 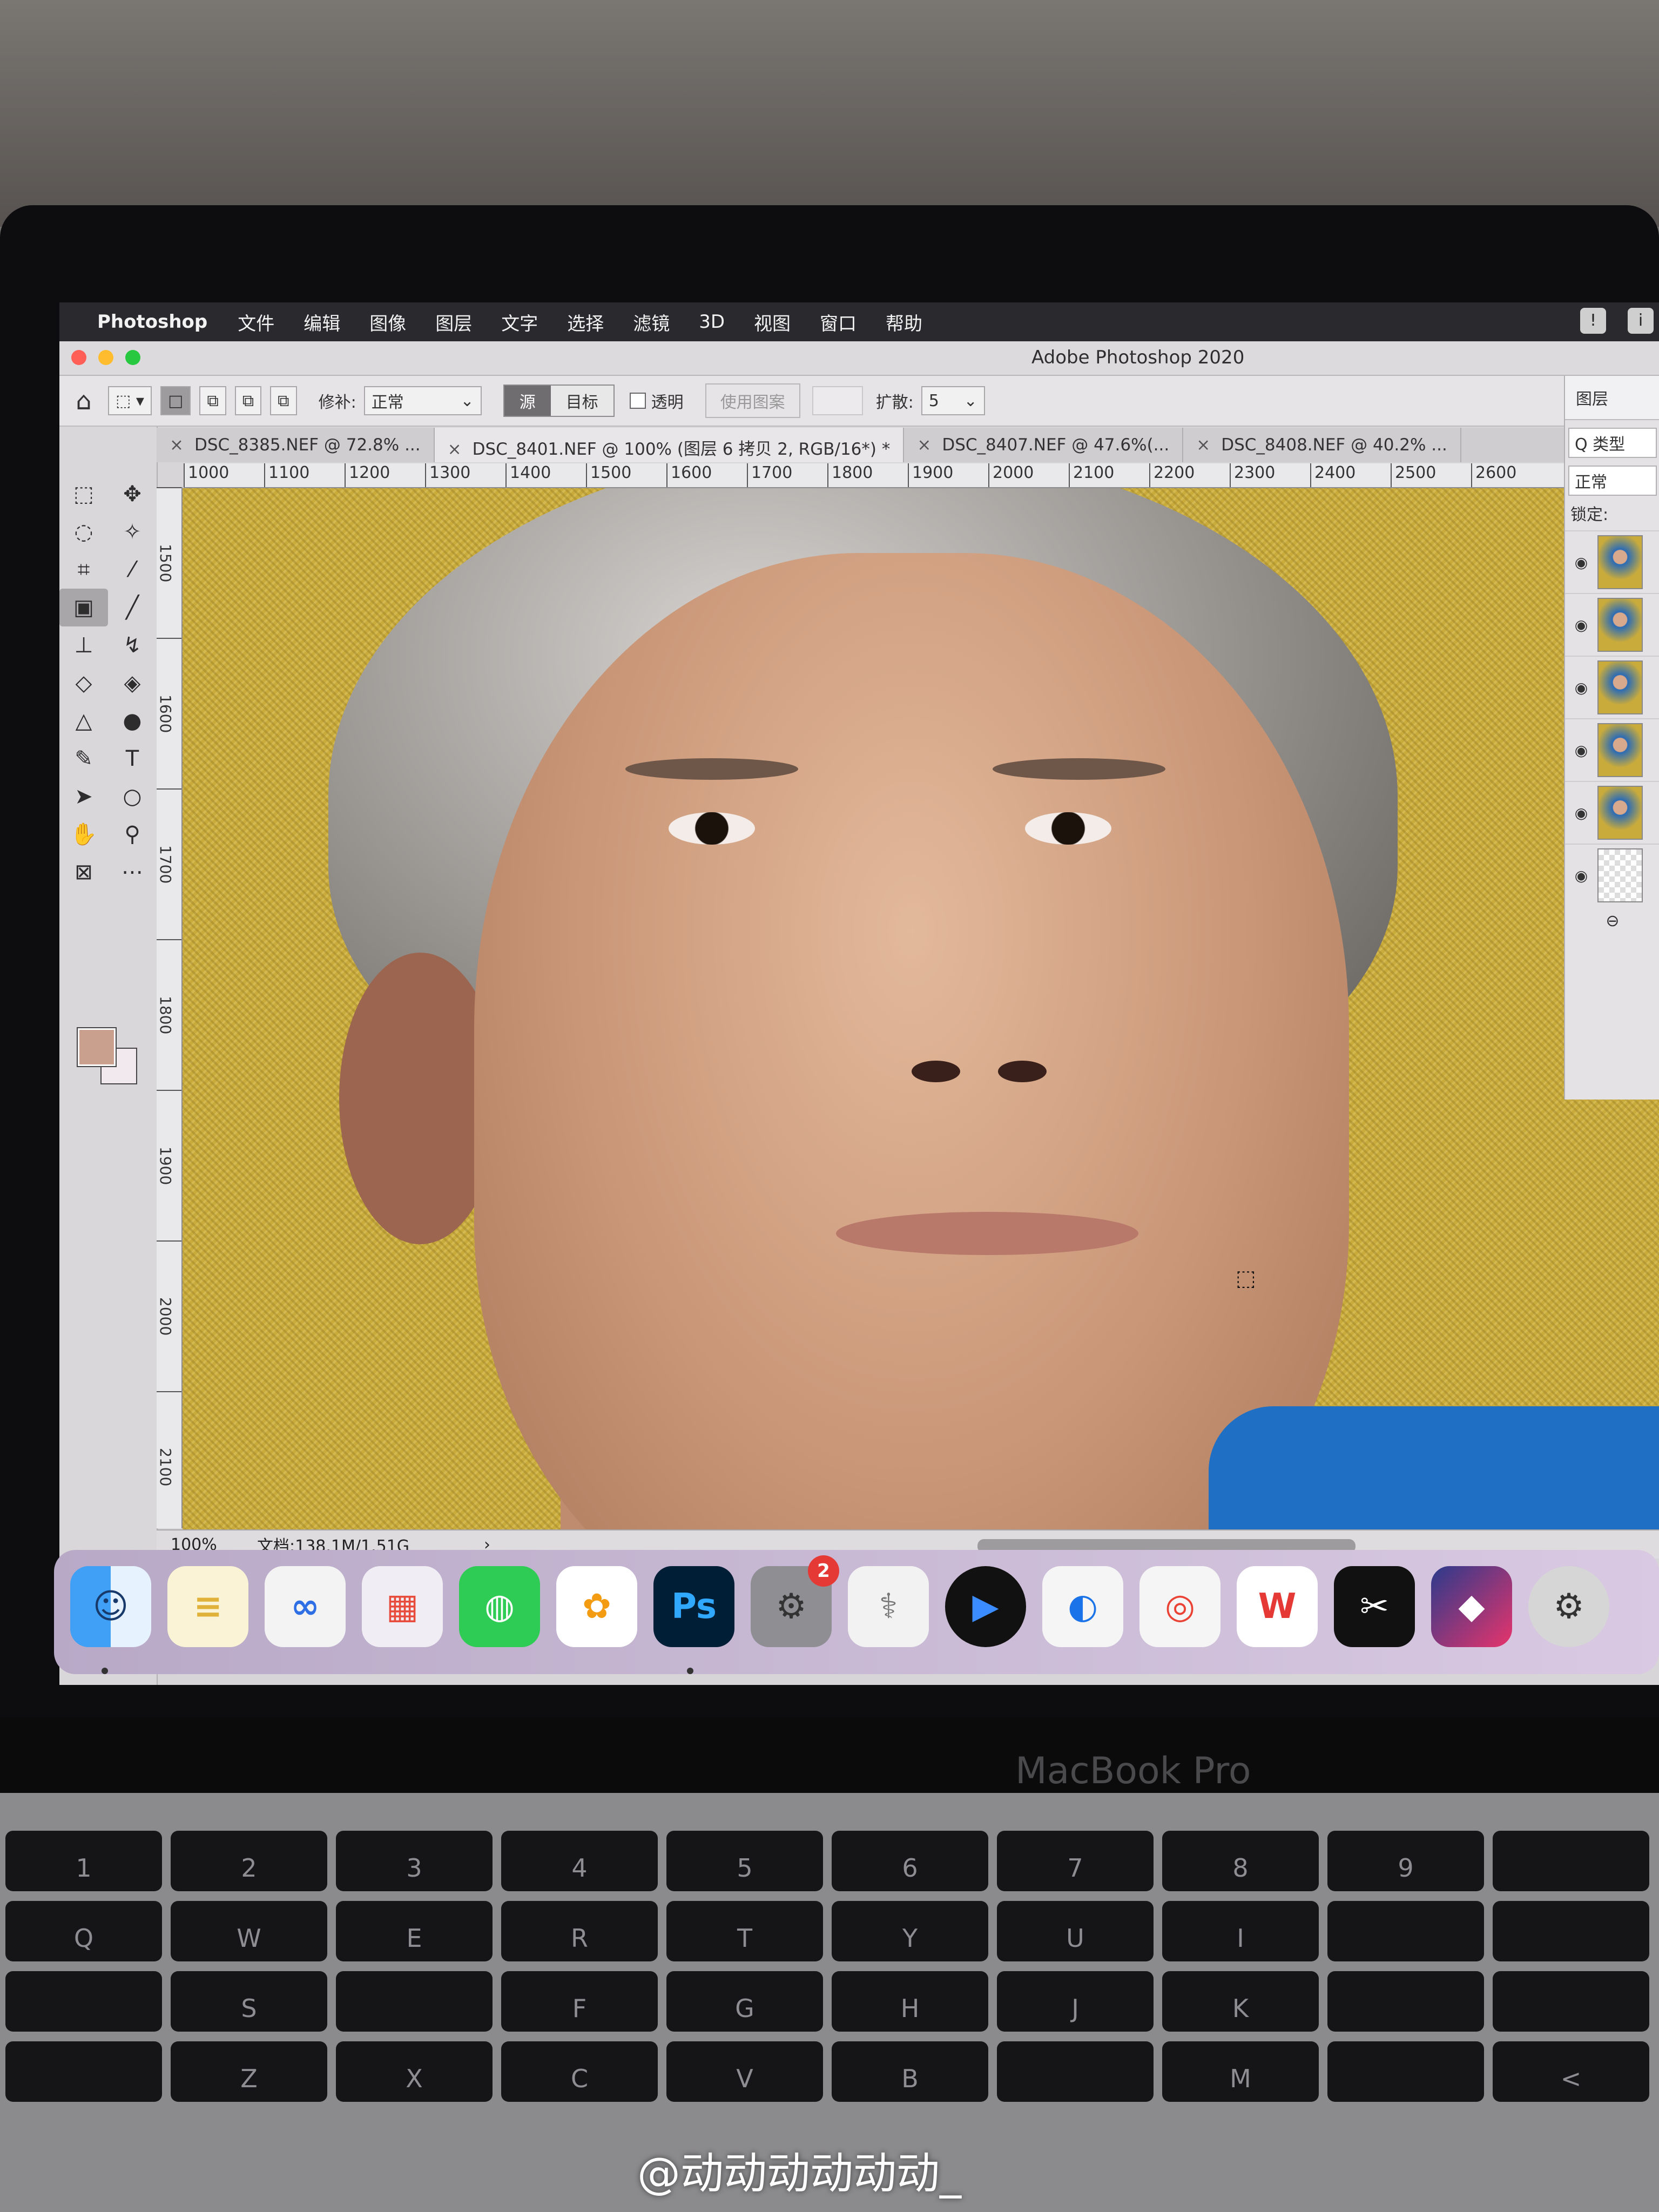 I want to click on intersect-selection-icon: ⧉, so click(x=283, y=400).